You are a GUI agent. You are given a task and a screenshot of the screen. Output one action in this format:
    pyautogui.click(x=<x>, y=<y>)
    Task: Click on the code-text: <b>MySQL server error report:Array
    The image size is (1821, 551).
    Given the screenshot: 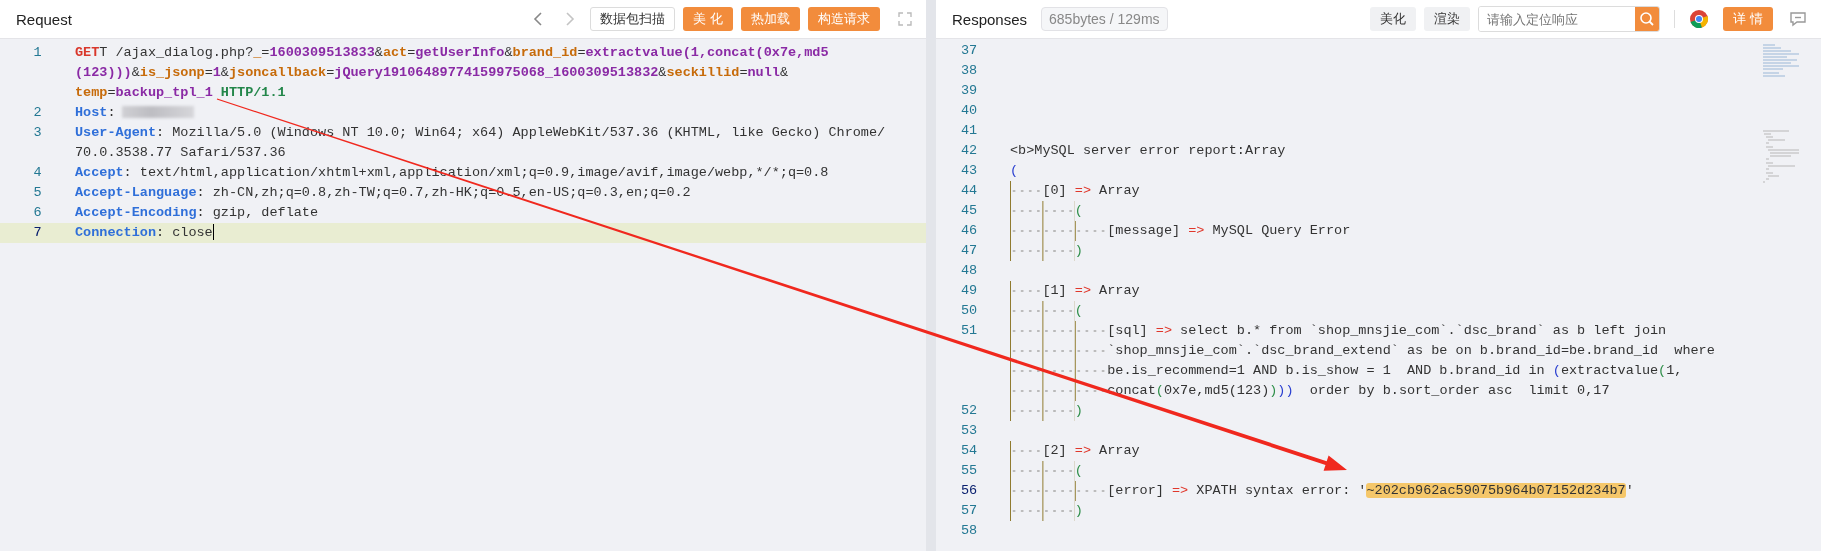 What is the action you would take?
    pyautogui.click(x=1148, y=150)
    